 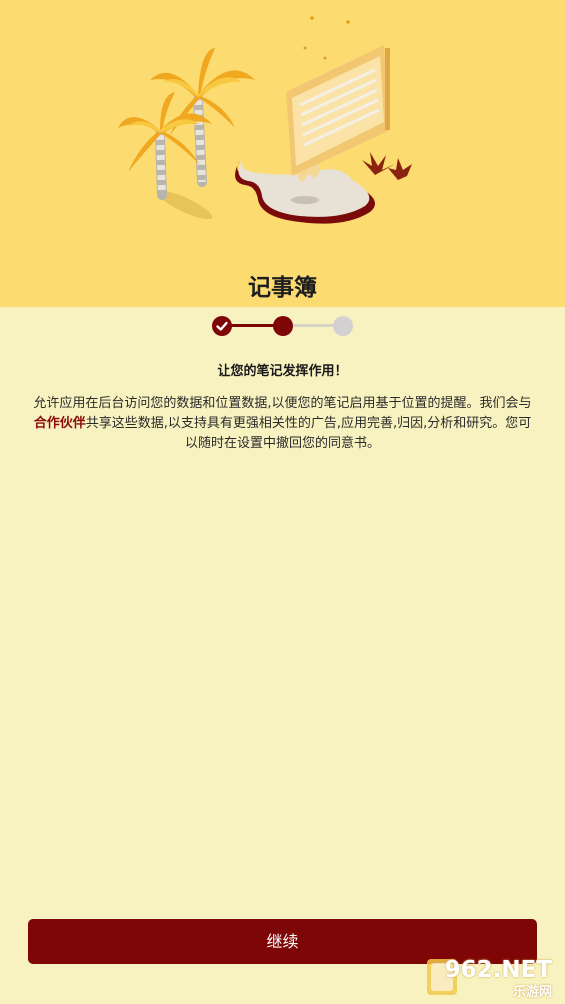 I want to click on step-3-pending, so click(x=343, y=326).